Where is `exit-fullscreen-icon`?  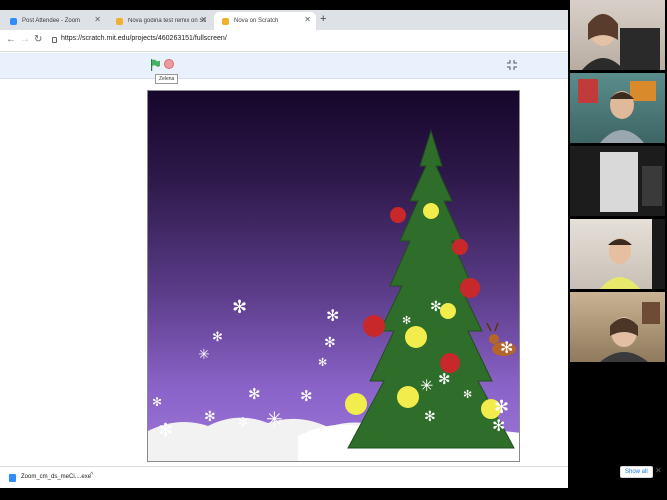 exit-fullscreen-icon is located at coordinates (512, 65).